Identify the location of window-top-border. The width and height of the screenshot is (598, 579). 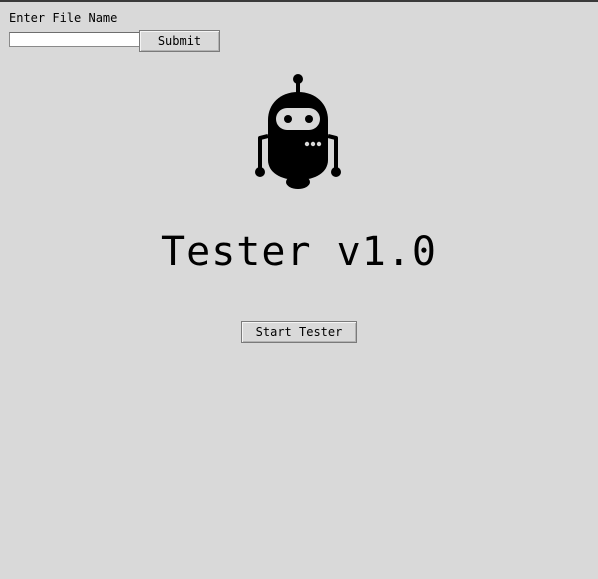
(299, 1).